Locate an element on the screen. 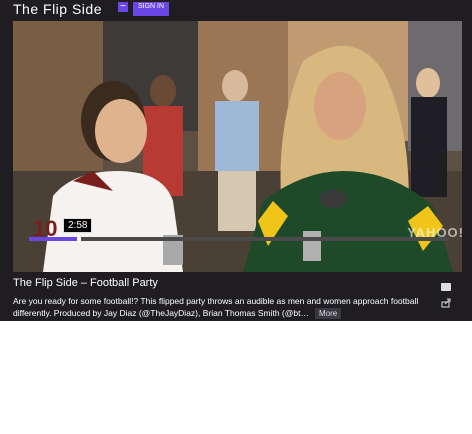 This screenshot has width=472, height=434. sign-in-button: SIGN IN is located at coordinates (151, 9).